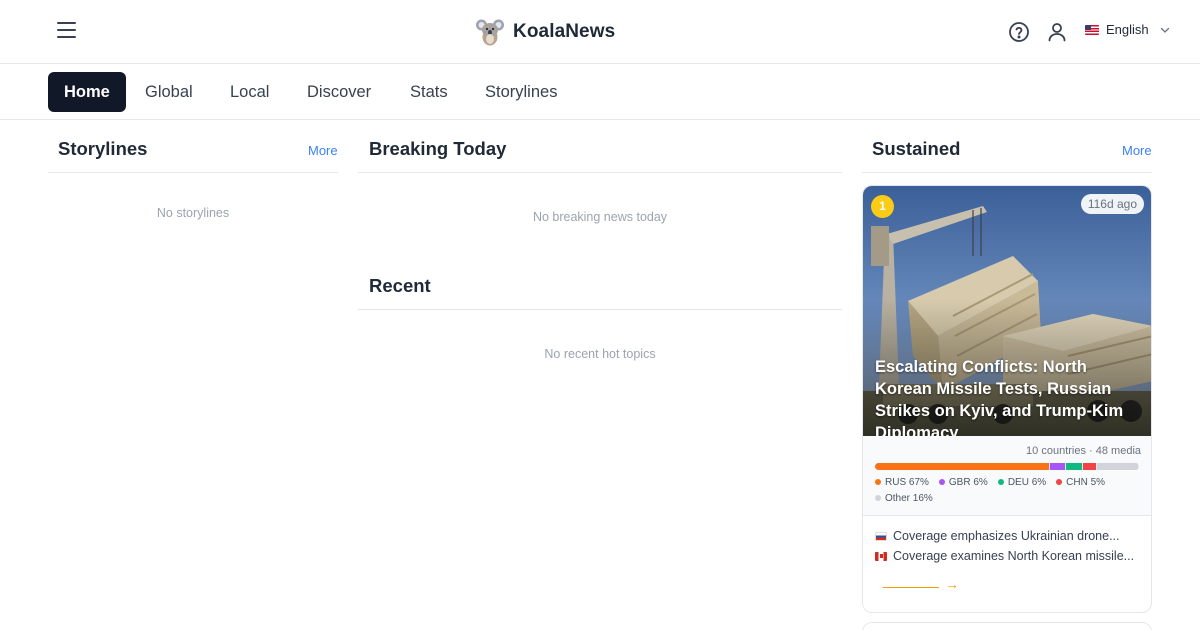 This screenshot has height=630, width=1200. I want to click on chevron-down-icon, so click(1164, 30).